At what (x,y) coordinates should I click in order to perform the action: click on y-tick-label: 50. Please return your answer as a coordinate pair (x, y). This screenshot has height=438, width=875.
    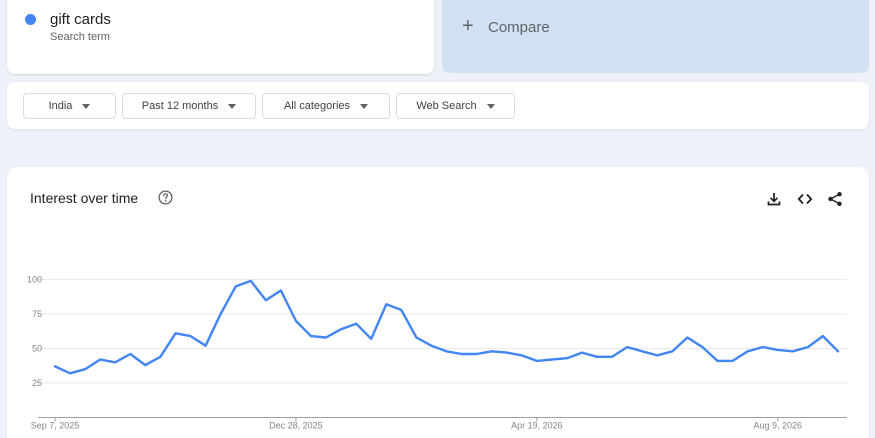
    Looking at the image, I should click on (37, 349).